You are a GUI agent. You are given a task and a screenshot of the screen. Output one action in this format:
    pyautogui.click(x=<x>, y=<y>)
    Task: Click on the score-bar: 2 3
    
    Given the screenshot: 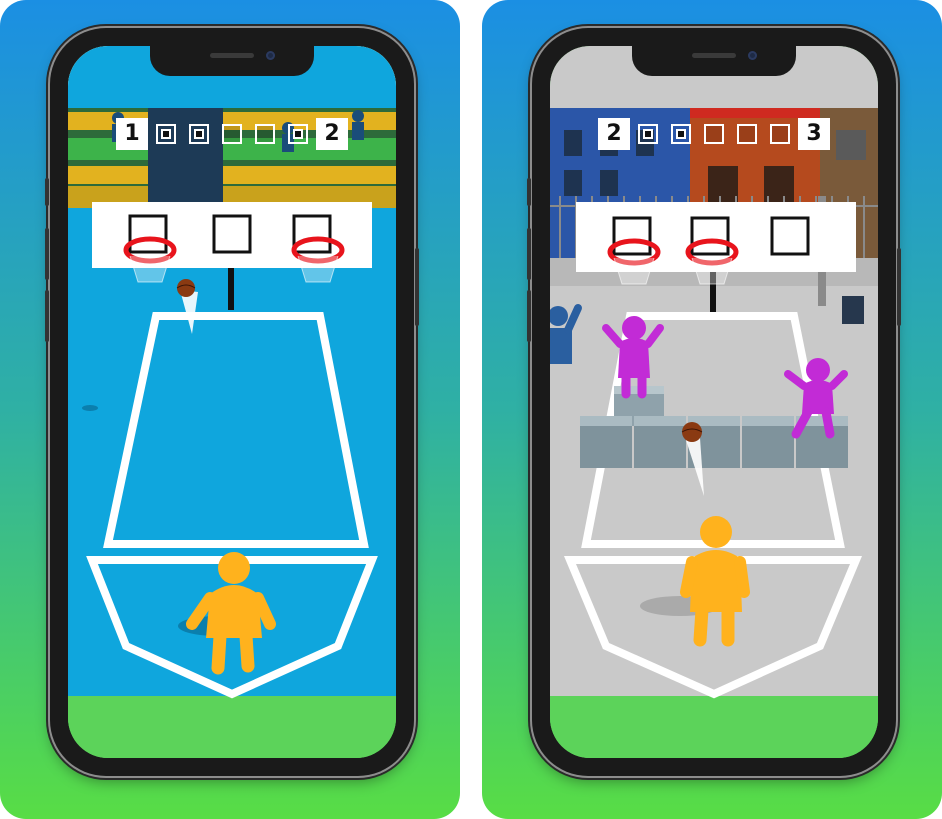 What is the action you would take?
    pyautogui.click(x=714, y=134)
    